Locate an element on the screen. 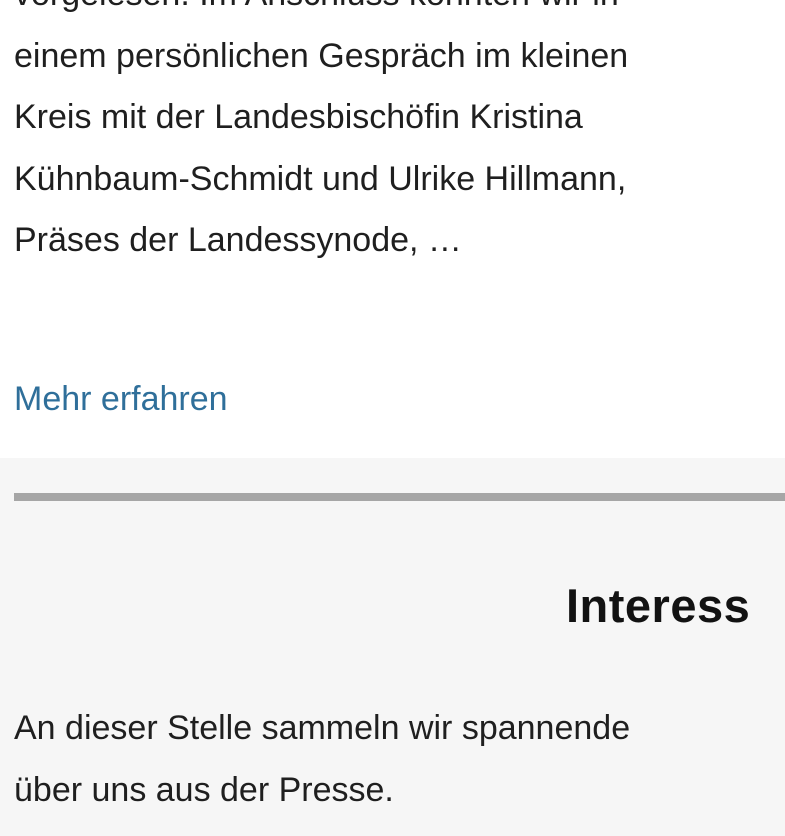 The height and width of the screenshot is (836, 785). more-link: Mehr erfahren is located at coordinates (121, 399).